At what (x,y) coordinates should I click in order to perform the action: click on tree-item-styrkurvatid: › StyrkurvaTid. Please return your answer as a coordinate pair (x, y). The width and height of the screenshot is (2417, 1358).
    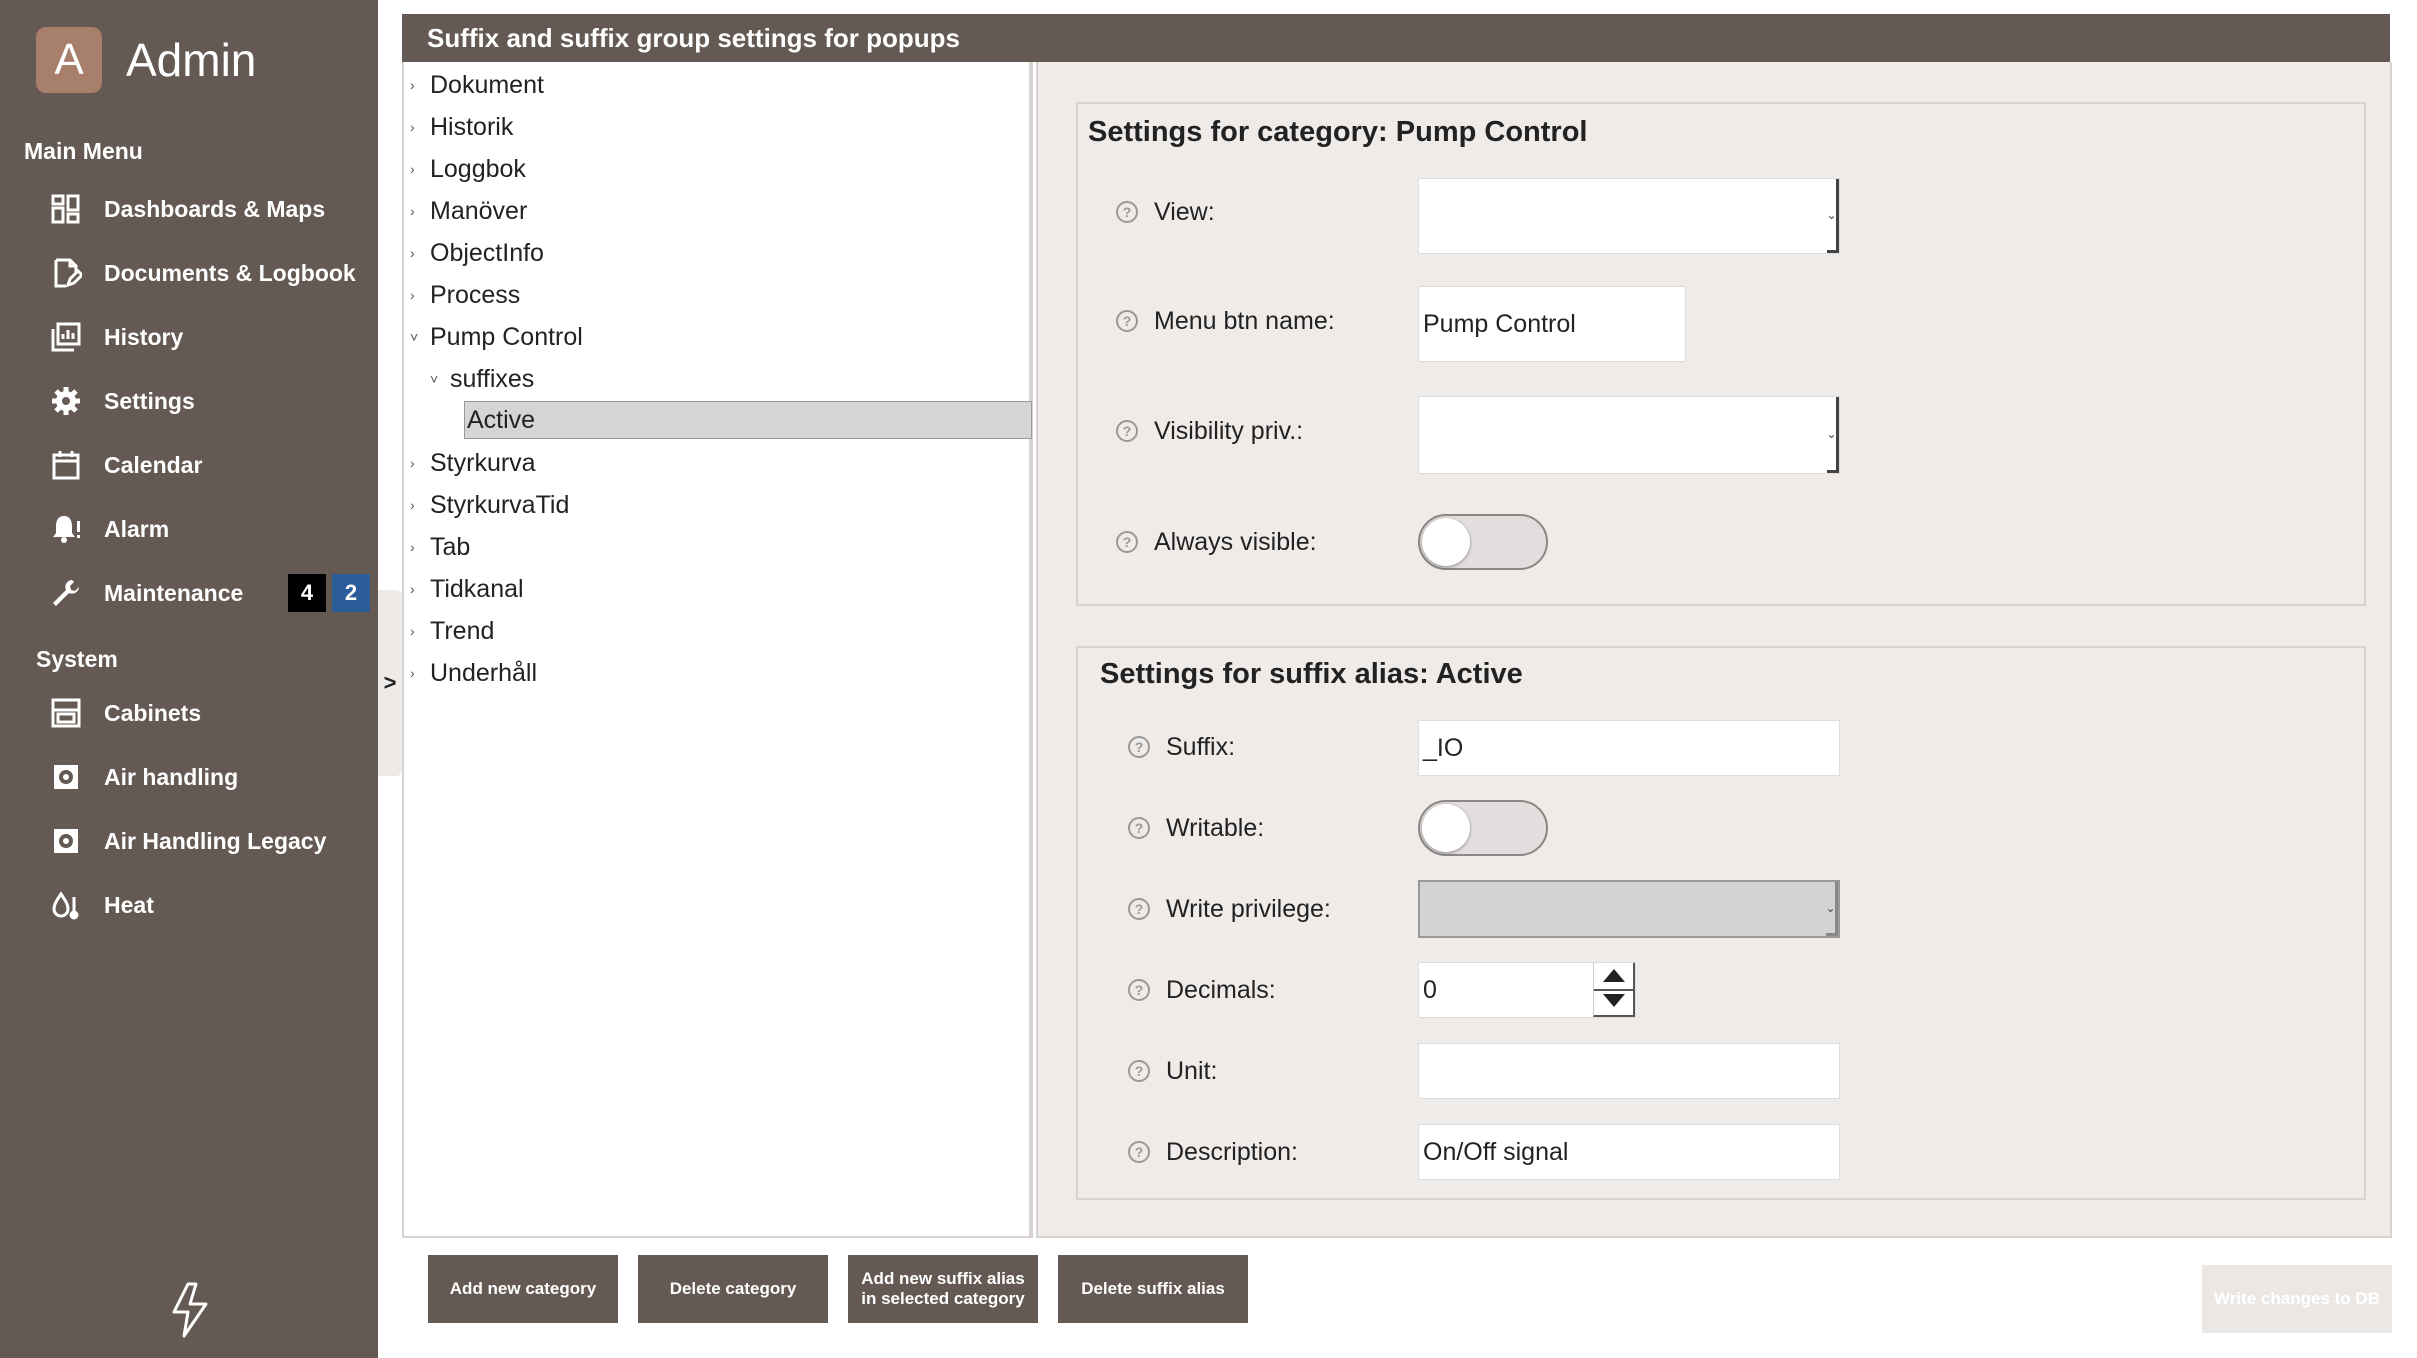
    Looking at the image, I should click on (489, 505).